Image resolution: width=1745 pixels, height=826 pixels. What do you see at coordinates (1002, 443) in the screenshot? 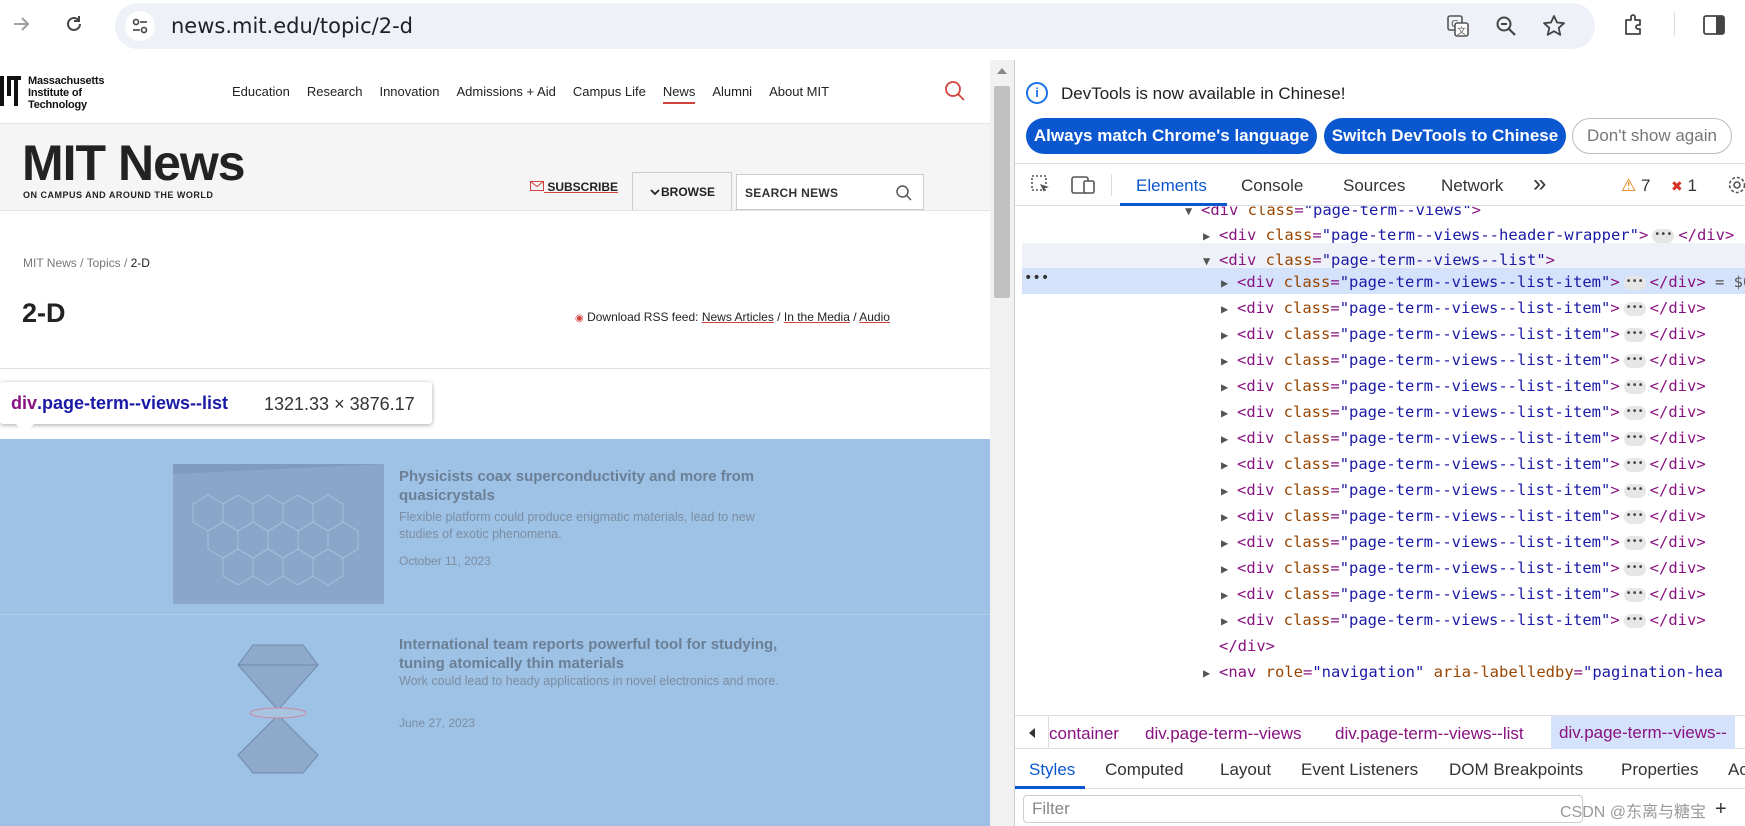
I see `page-scrollbar` at bounding box center [1002, 443].